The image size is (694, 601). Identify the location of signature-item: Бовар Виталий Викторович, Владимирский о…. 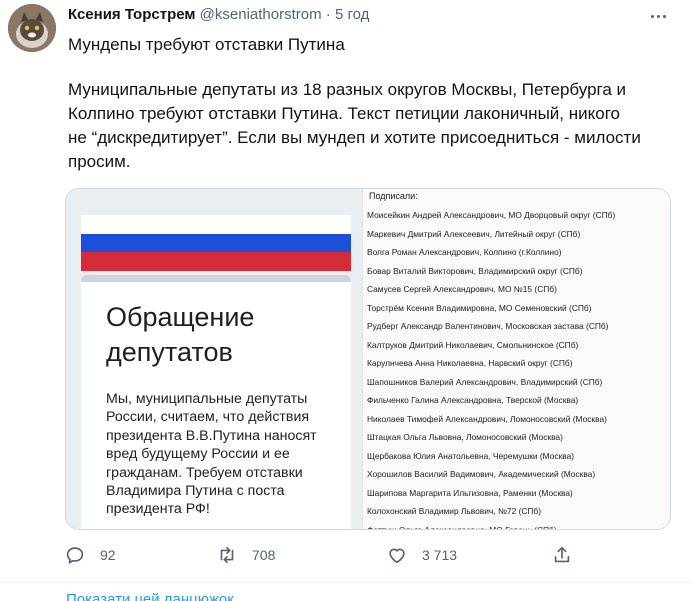
(475, 270).